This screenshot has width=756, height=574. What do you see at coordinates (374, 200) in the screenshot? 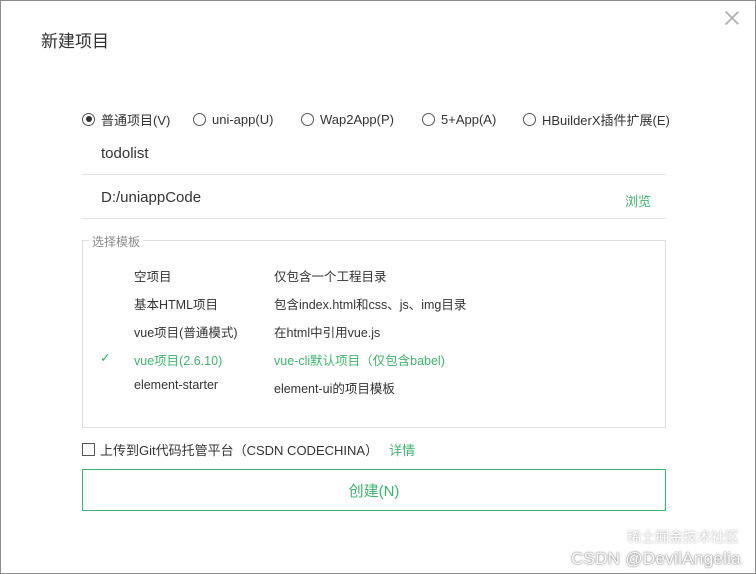
I see `location-field: D:/uniappCode 浏览` at bounding box center [374, 200].